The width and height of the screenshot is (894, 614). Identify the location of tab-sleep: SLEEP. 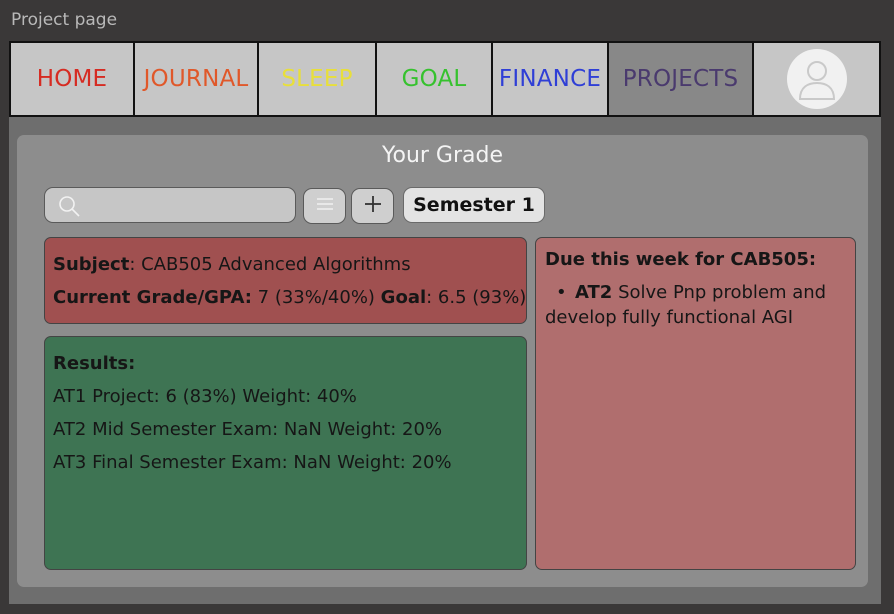
(317, 79).